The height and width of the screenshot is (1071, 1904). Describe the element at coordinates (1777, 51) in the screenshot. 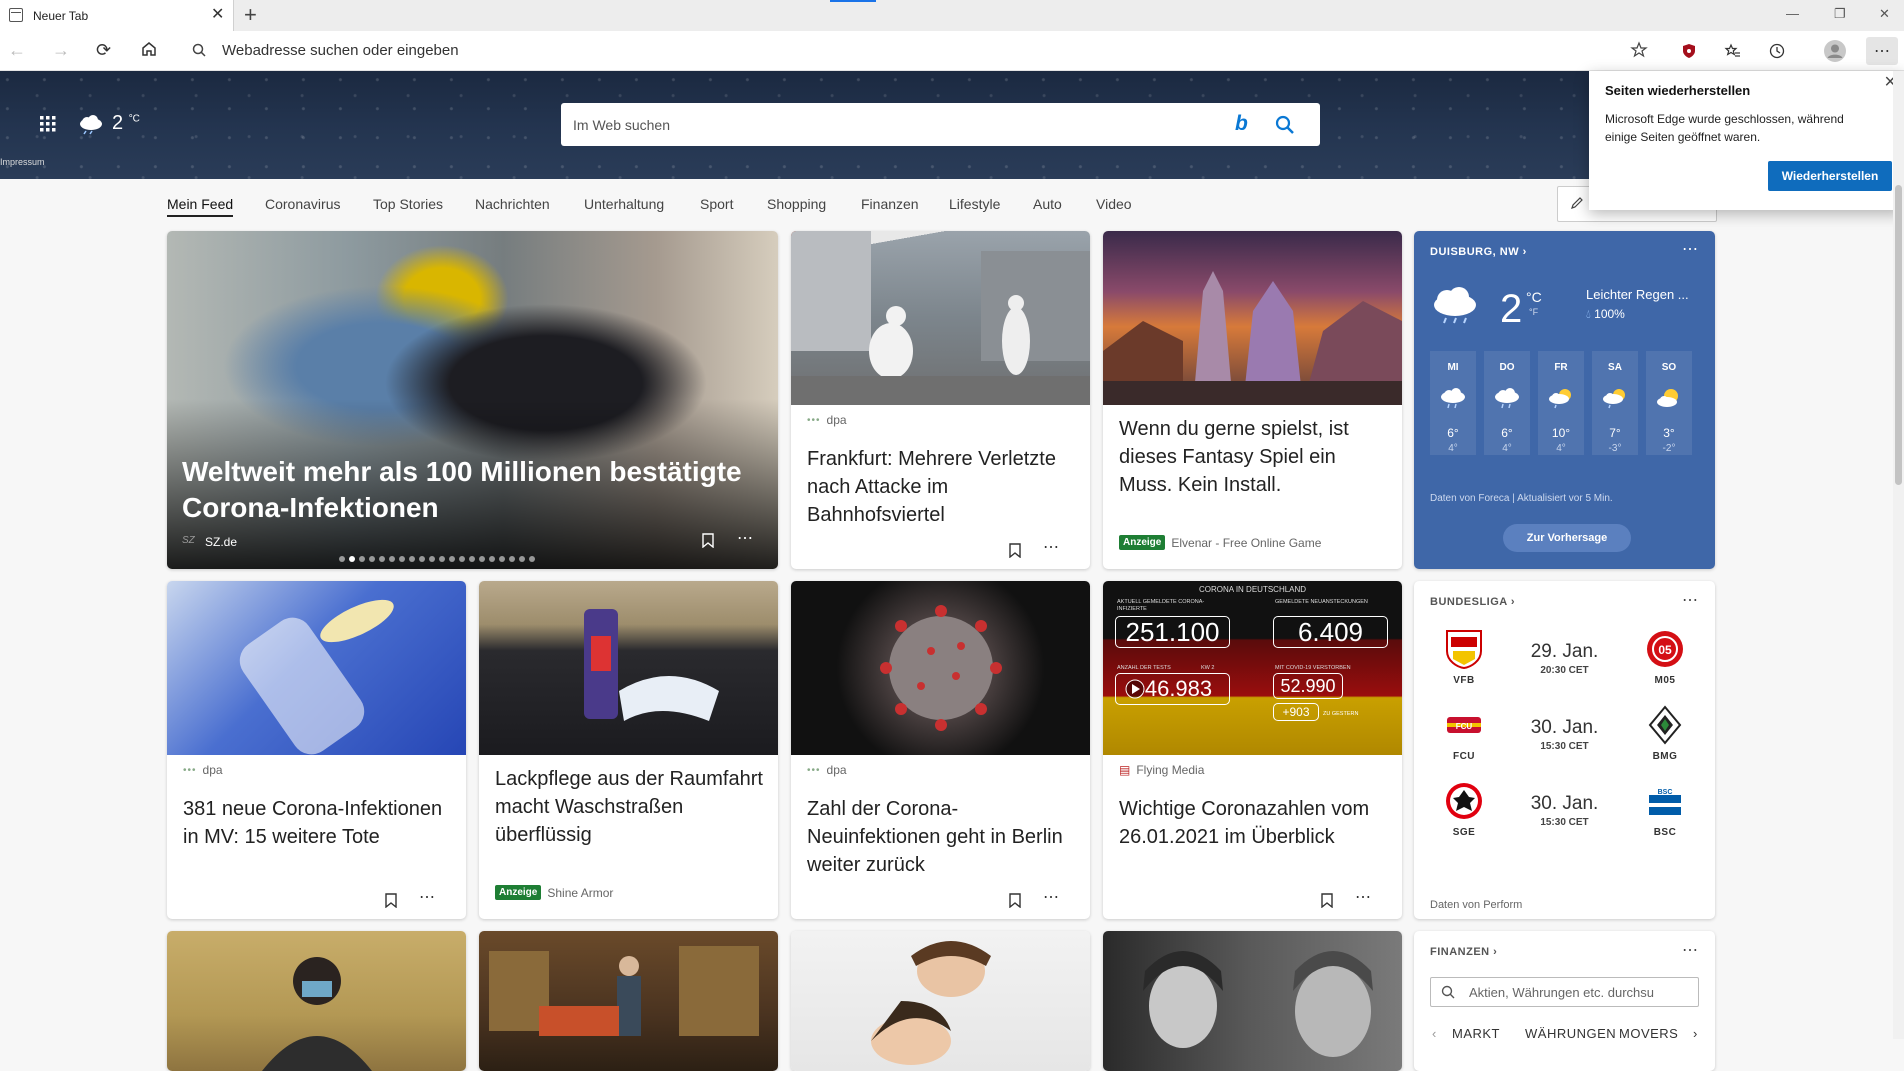

I see `history-icon` at that location.